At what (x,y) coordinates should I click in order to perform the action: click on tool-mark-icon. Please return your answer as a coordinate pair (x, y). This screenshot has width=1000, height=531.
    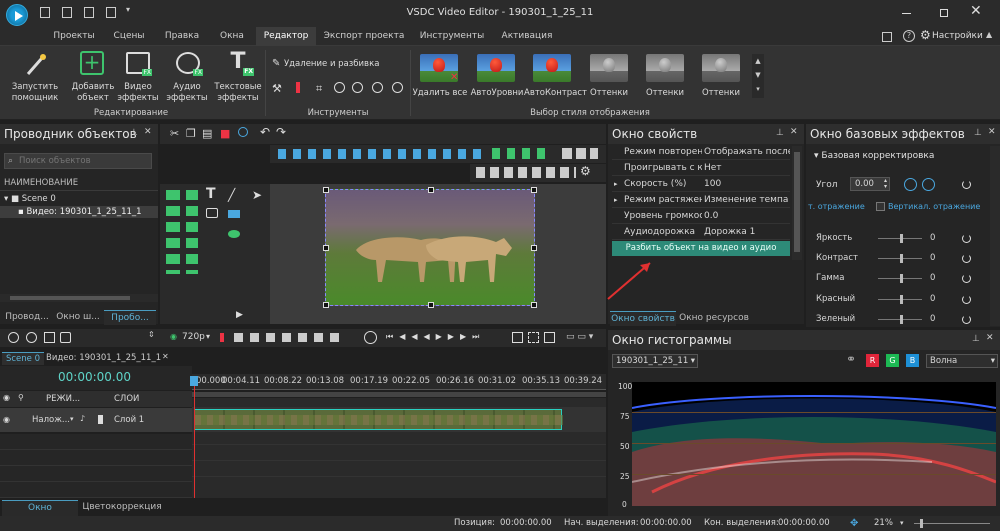
    Looking at the image, I should click on (298, 87).